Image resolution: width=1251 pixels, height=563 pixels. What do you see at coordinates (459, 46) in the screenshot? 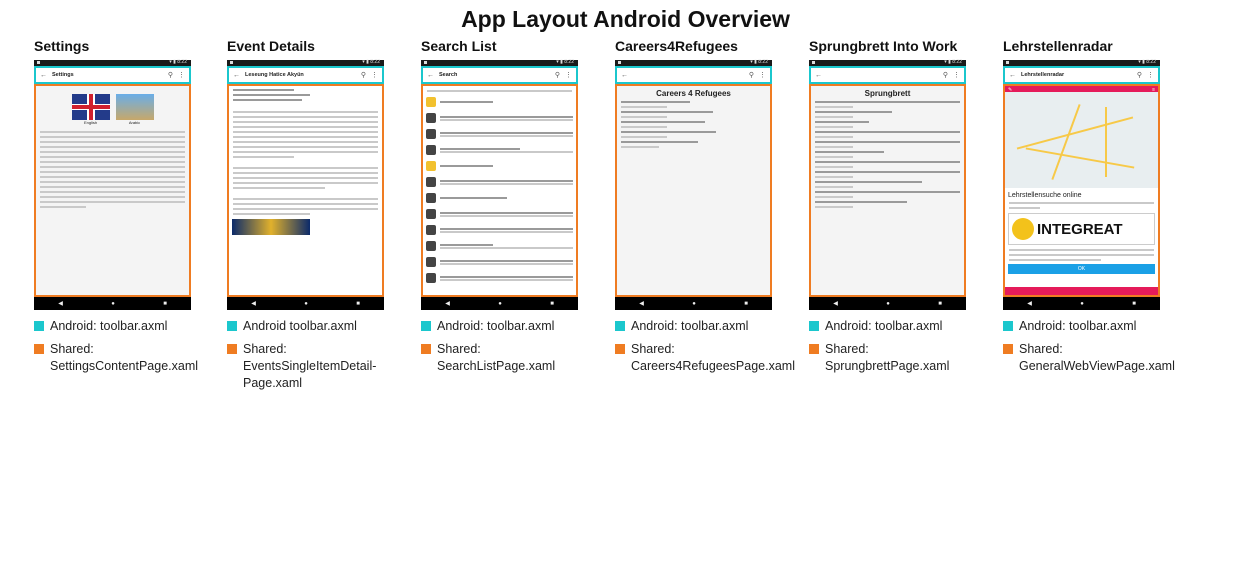
I see `column-heading: Search List` at bounding box center [459, 46].